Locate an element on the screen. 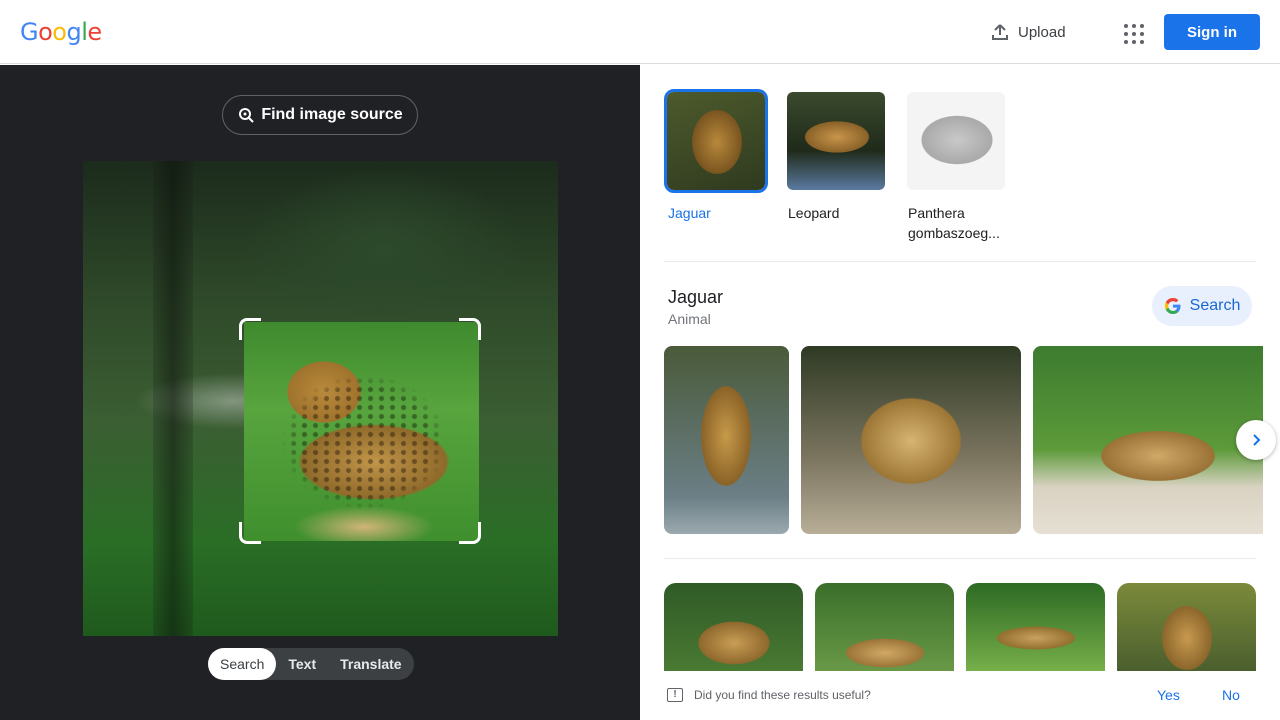 This screenshot has height=720, width=1280. find-image-source-label: Find image source is located at coordinates (332, 114).